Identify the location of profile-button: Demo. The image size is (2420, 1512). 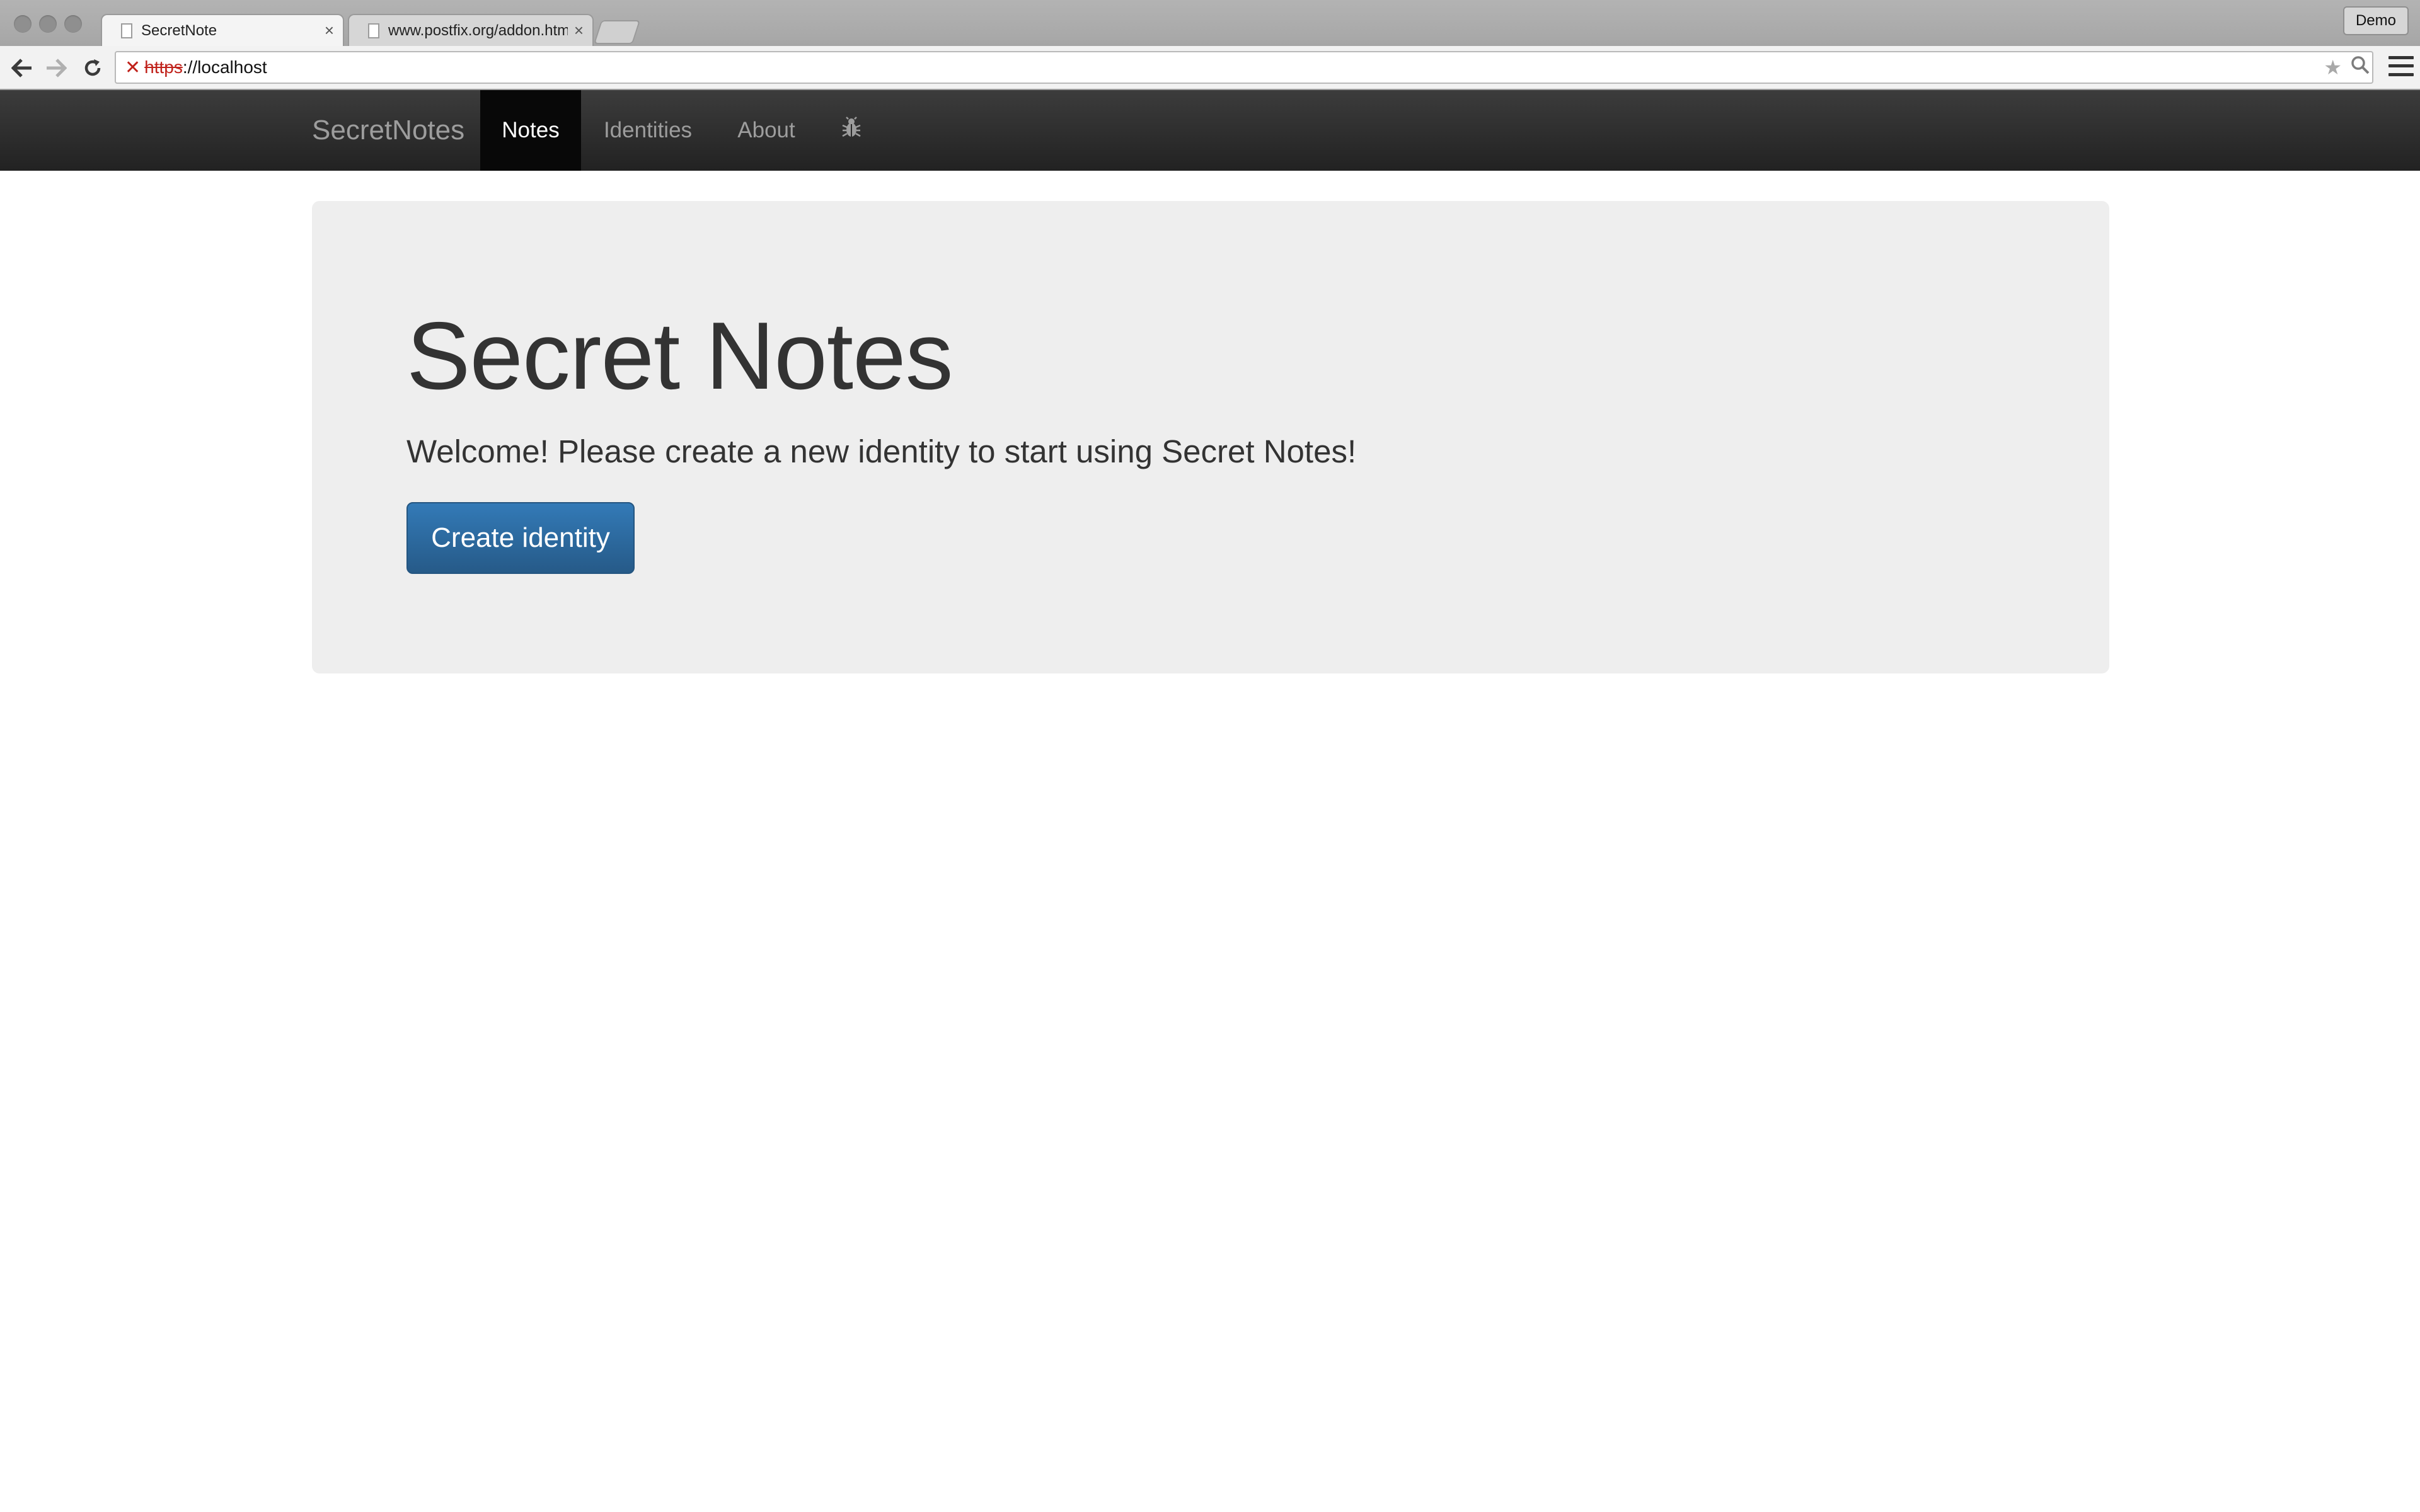
(2376, 20).